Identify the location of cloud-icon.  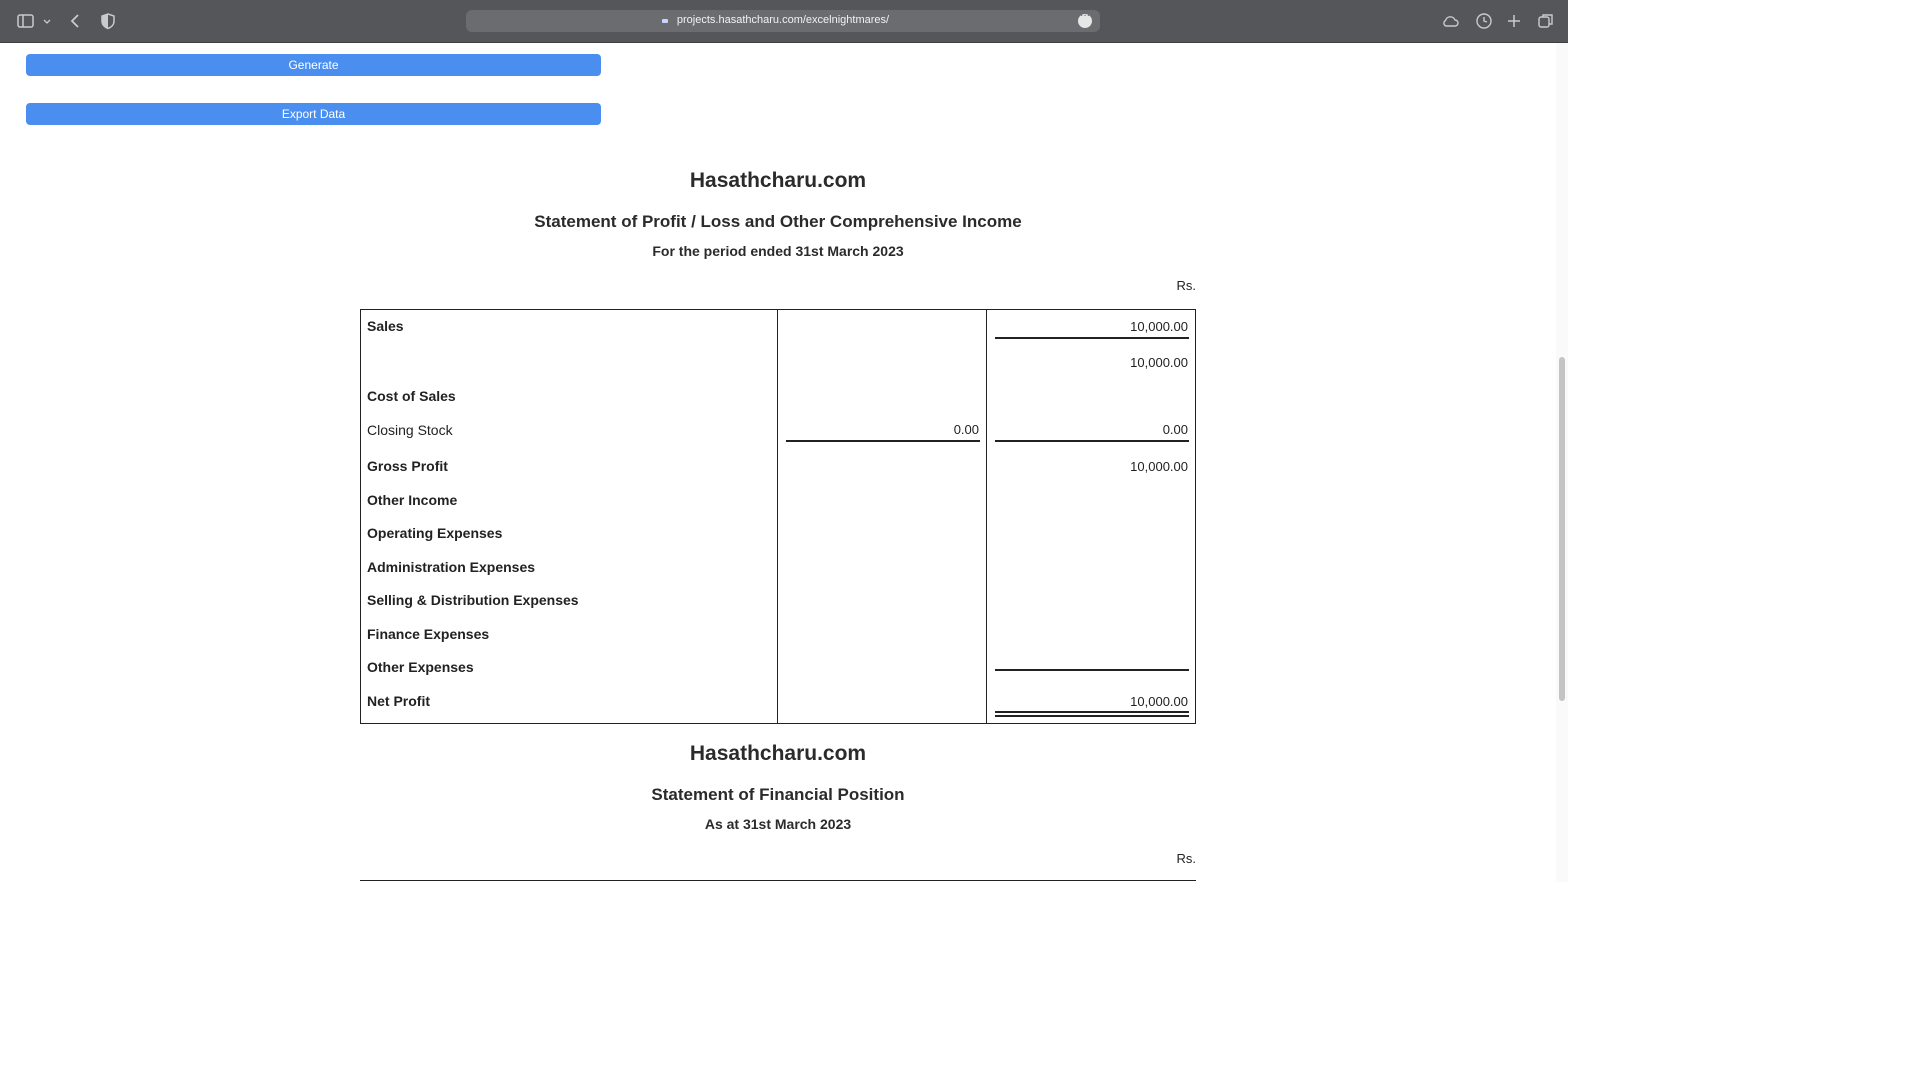
(1450, 21).